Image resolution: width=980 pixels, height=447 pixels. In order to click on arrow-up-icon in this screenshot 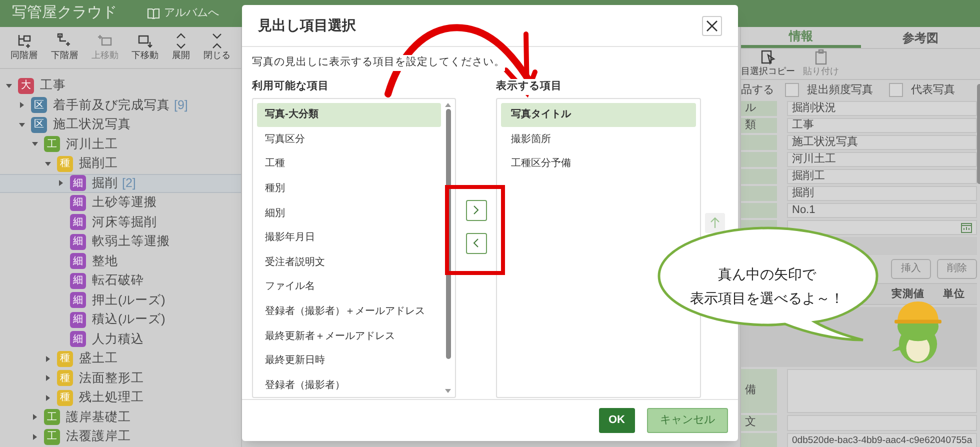, I will do `click(715, 222)`.